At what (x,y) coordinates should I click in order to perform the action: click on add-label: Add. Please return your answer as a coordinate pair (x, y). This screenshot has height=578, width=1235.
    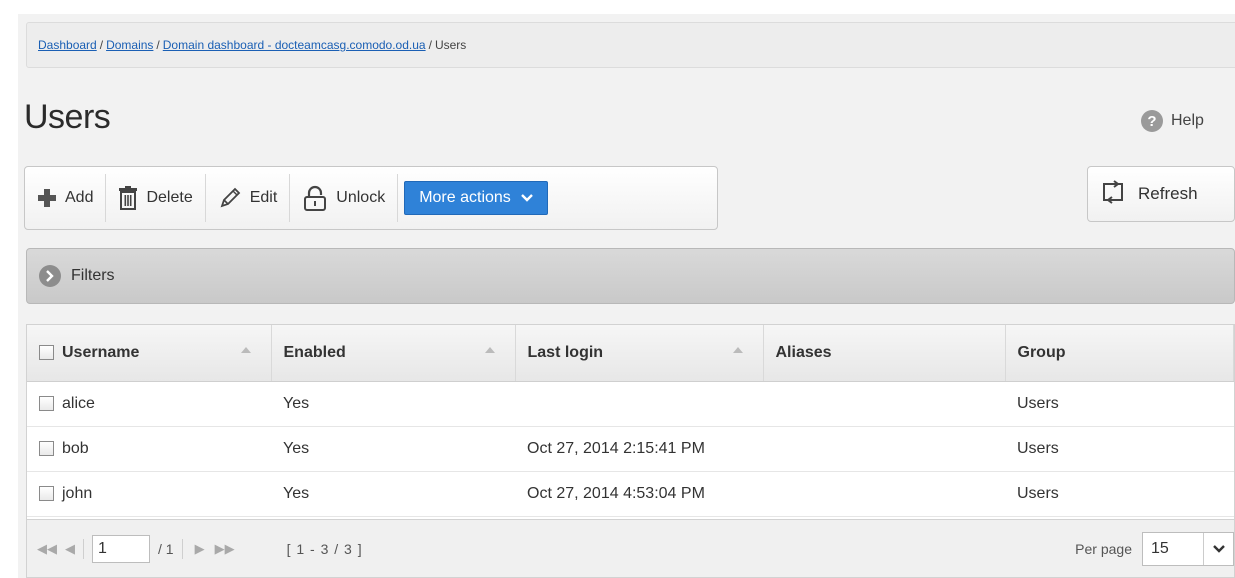
    Looking at the image, I should click on (79, 197).